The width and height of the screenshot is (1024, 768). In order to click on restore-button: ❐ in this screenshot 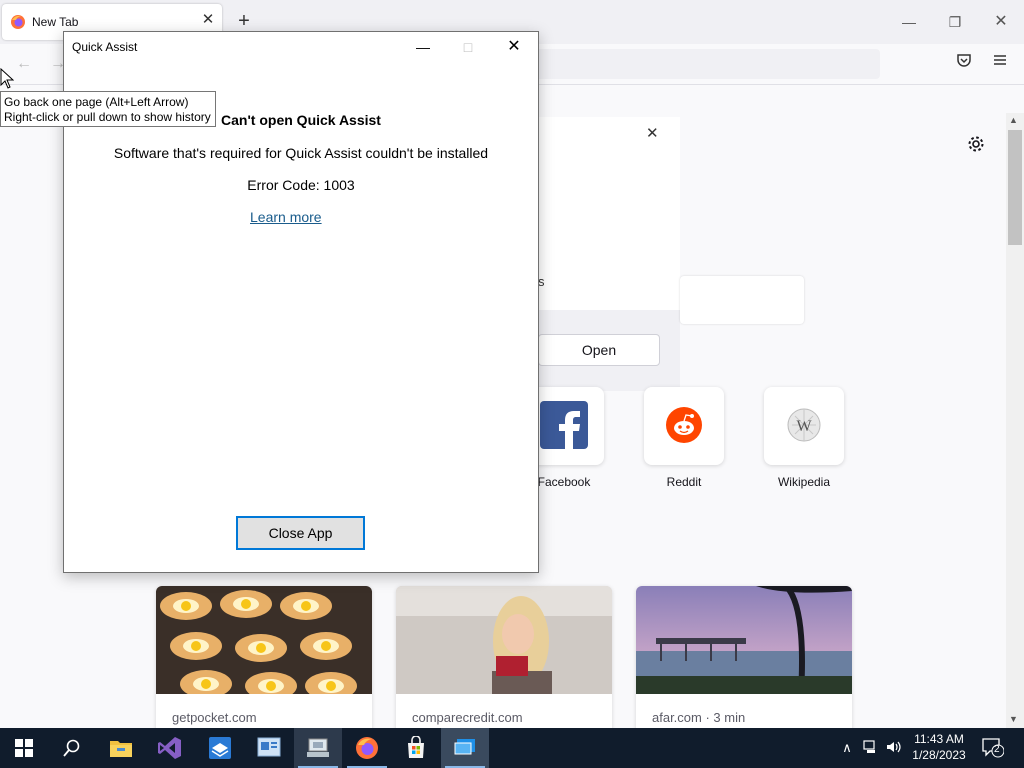, I will do `click(955, 22)`.